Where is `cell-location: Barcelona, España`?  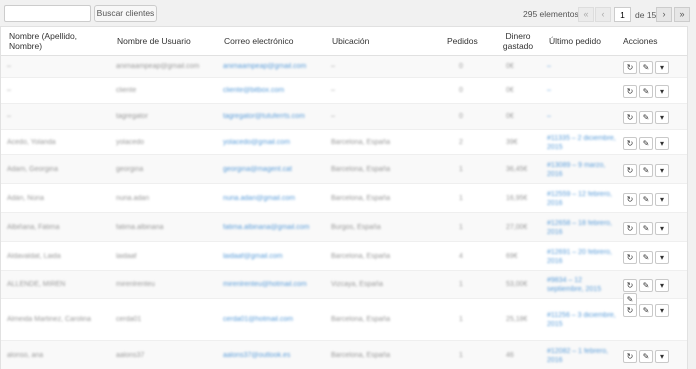
cell-location: Barcelona, España is located at coordinates (361, 142).